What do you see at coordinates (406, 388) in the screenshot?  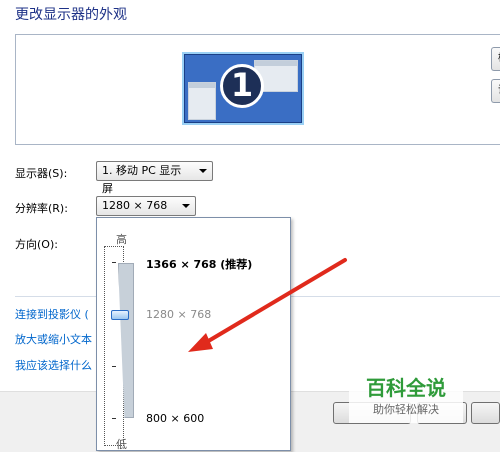 I see `watermark-main-text: 百科全说` at bounding box center [406, 388].